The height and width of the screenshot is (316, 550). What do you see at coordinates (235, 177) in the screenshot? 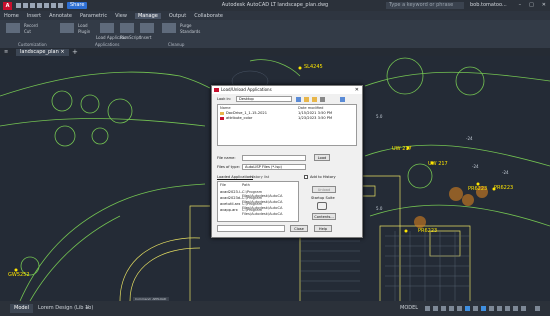
I see `tab-loaded-applications: Loaded Applications` at bounding box center [235, 177].